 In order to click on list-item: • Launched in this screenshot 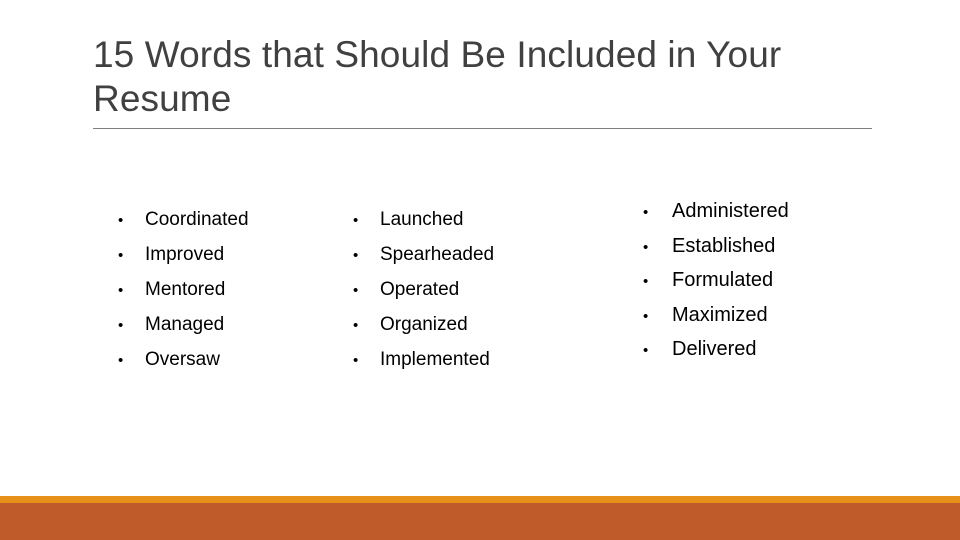, I will do `click(423, 220)`.